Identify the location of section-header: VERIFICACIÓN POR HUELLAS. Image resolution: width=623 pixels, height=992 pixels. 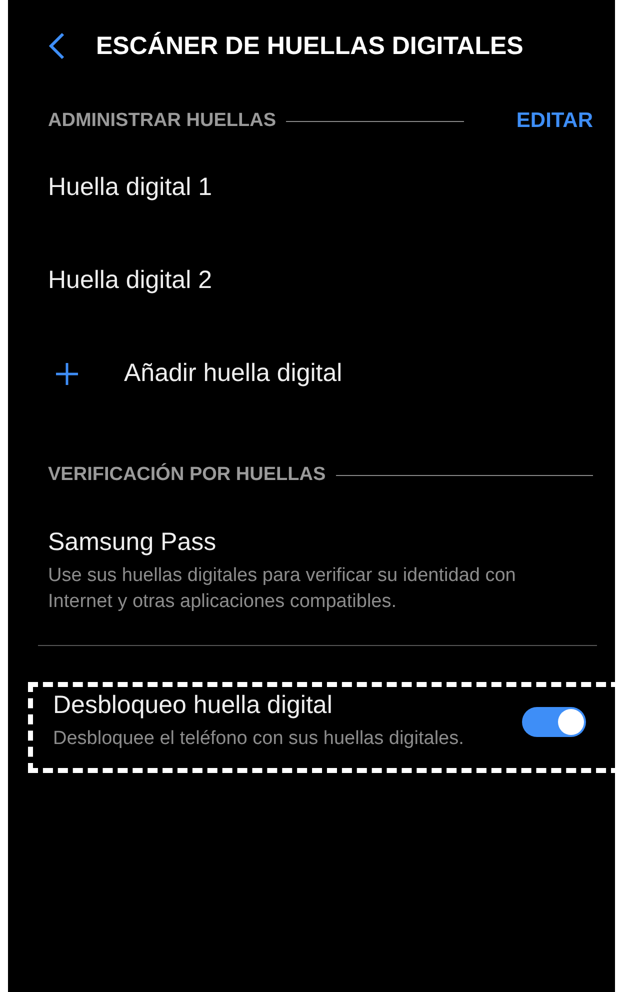
(187, 475).